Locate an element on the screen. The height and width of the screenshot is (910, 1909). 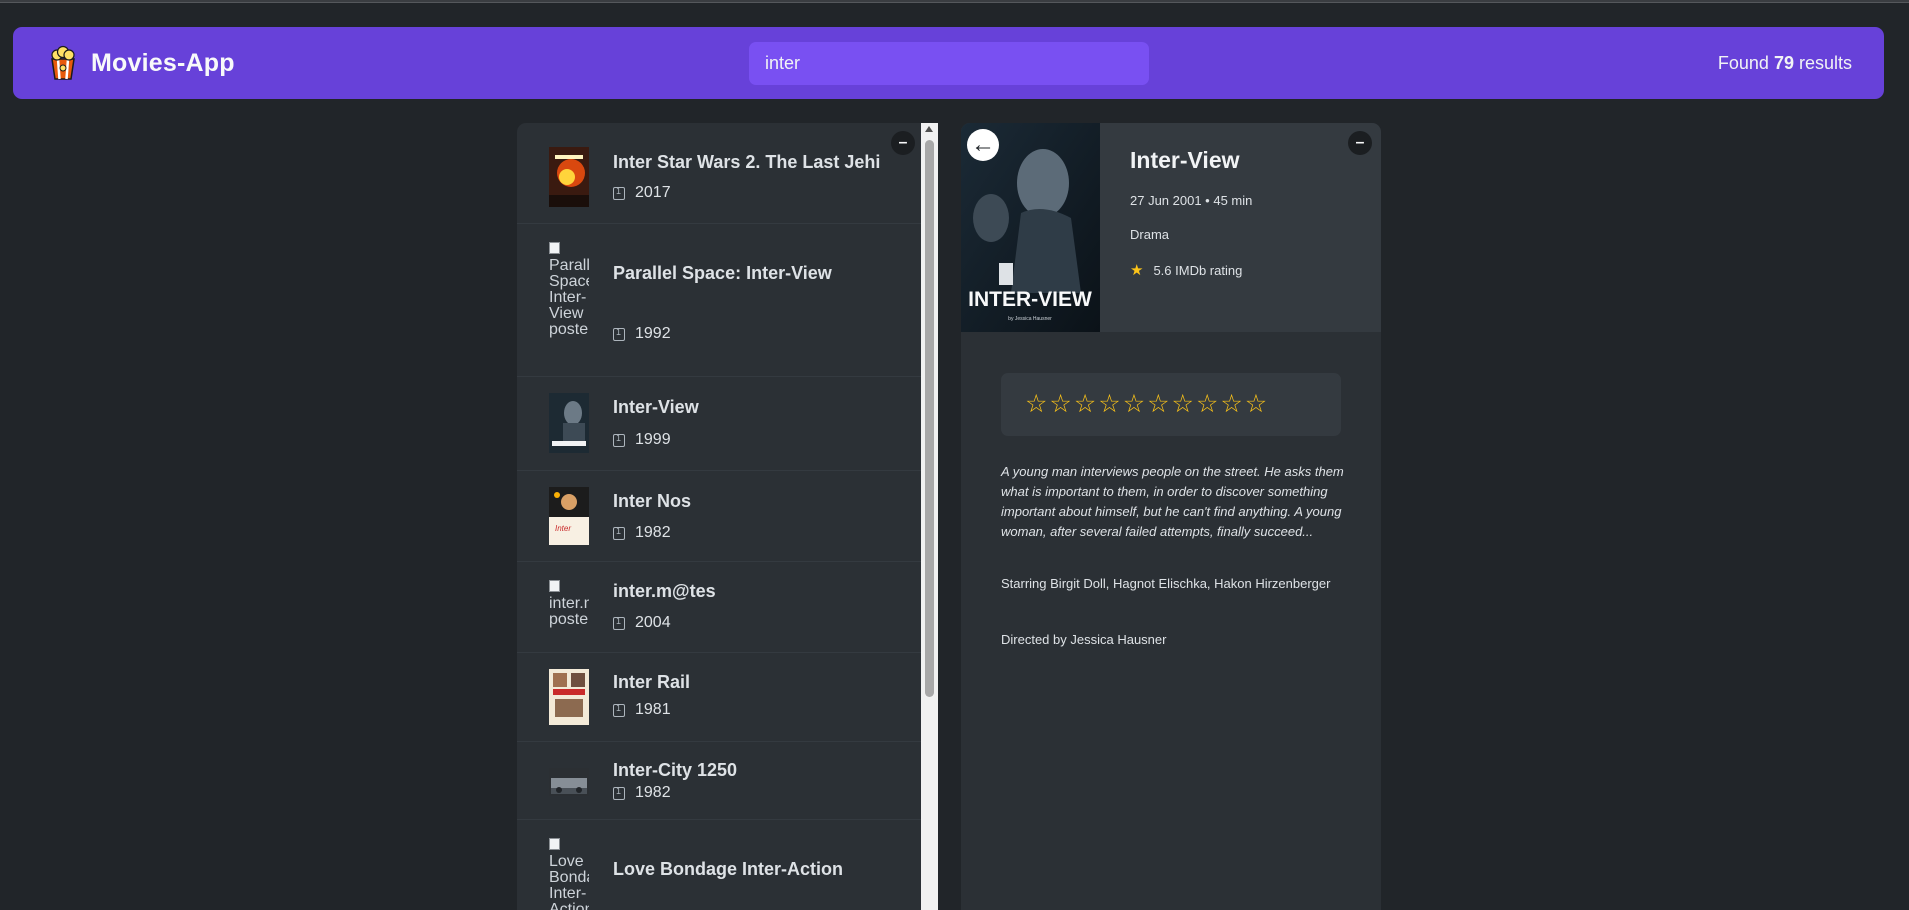
back-button: ← is located at coordinates (983, 145).